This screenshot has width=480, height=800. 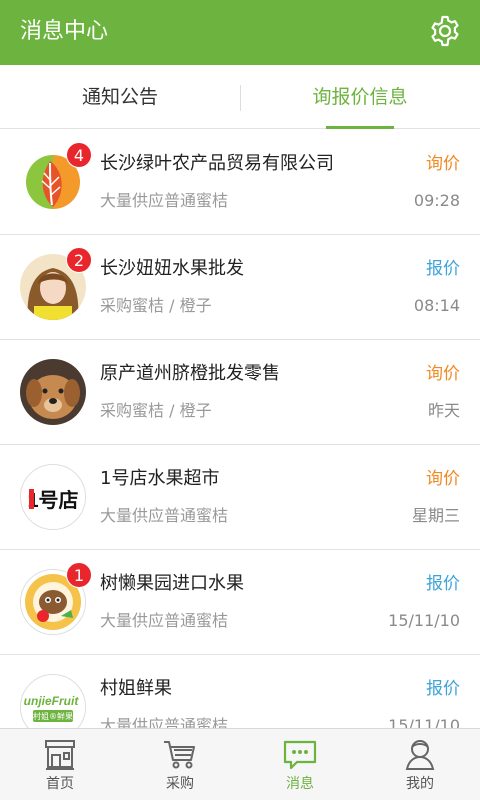 I want to click on app-header: 消息中心, so click(x=240, y=32).